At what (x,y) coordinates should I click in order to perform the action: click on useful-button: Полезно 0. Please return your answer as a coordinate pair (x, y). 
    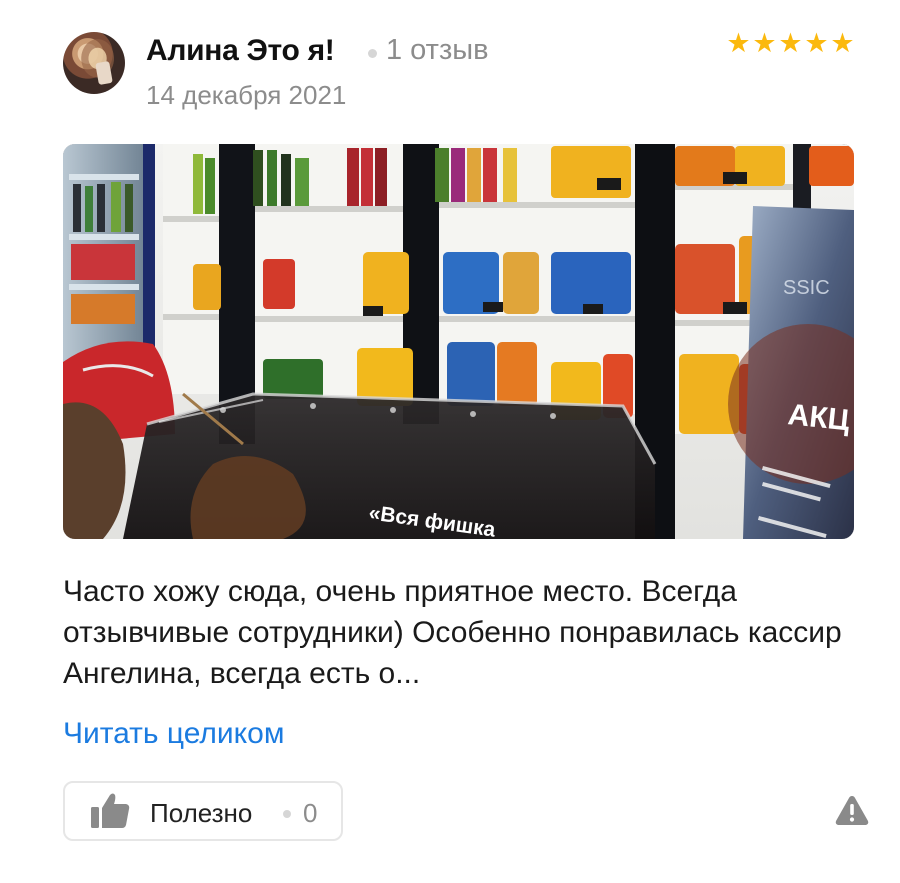
    Looking at the image, I should click on (203, 811).